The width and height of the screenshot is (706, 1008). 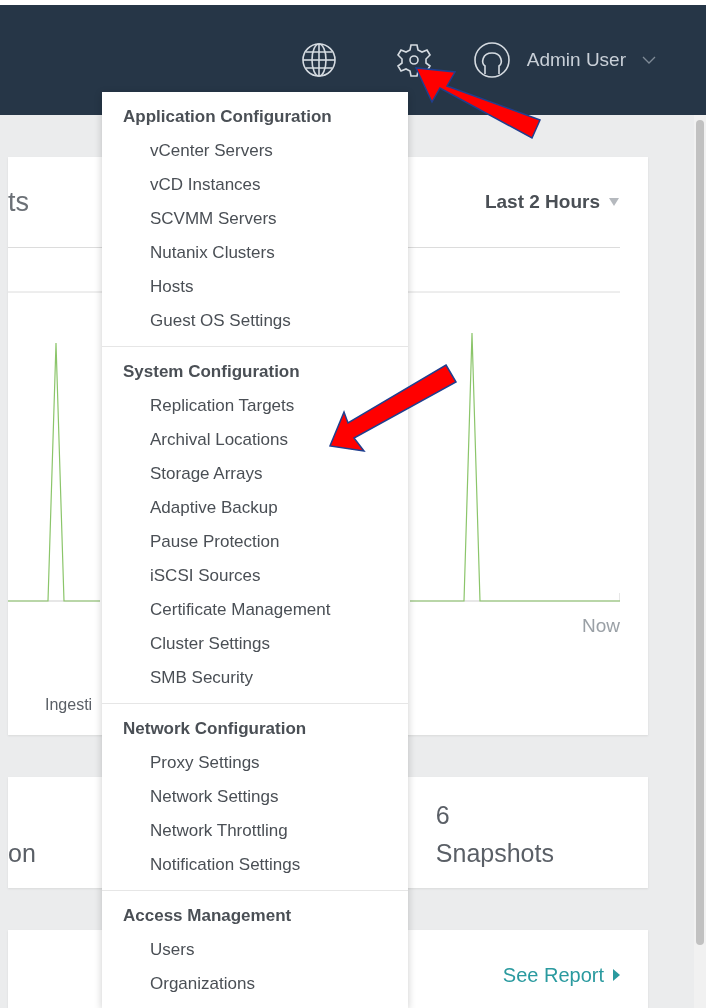 I want to click on globe-icon, so click(x=318, y=60).